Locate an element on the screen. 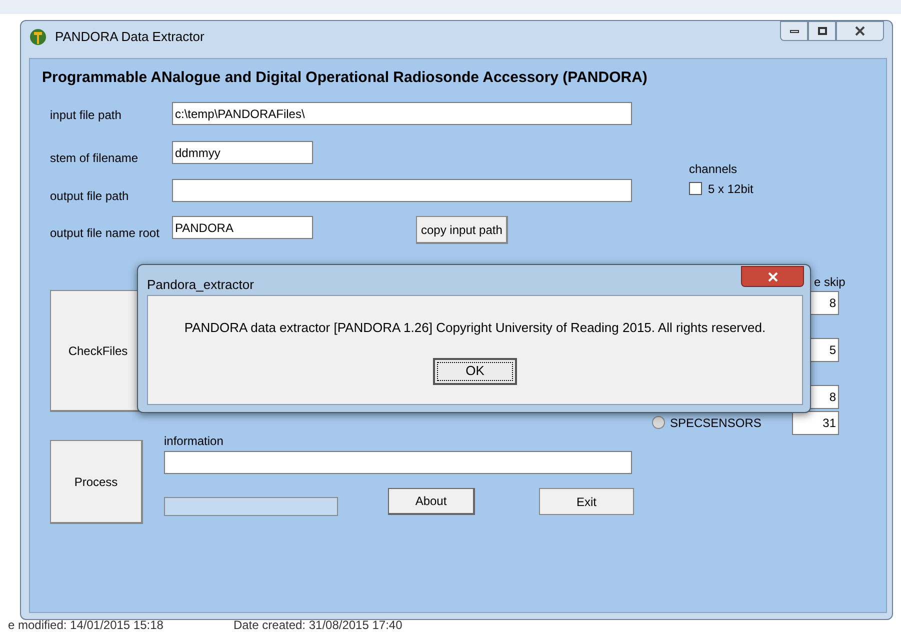  radio-button is located at coordinates (658, 422).